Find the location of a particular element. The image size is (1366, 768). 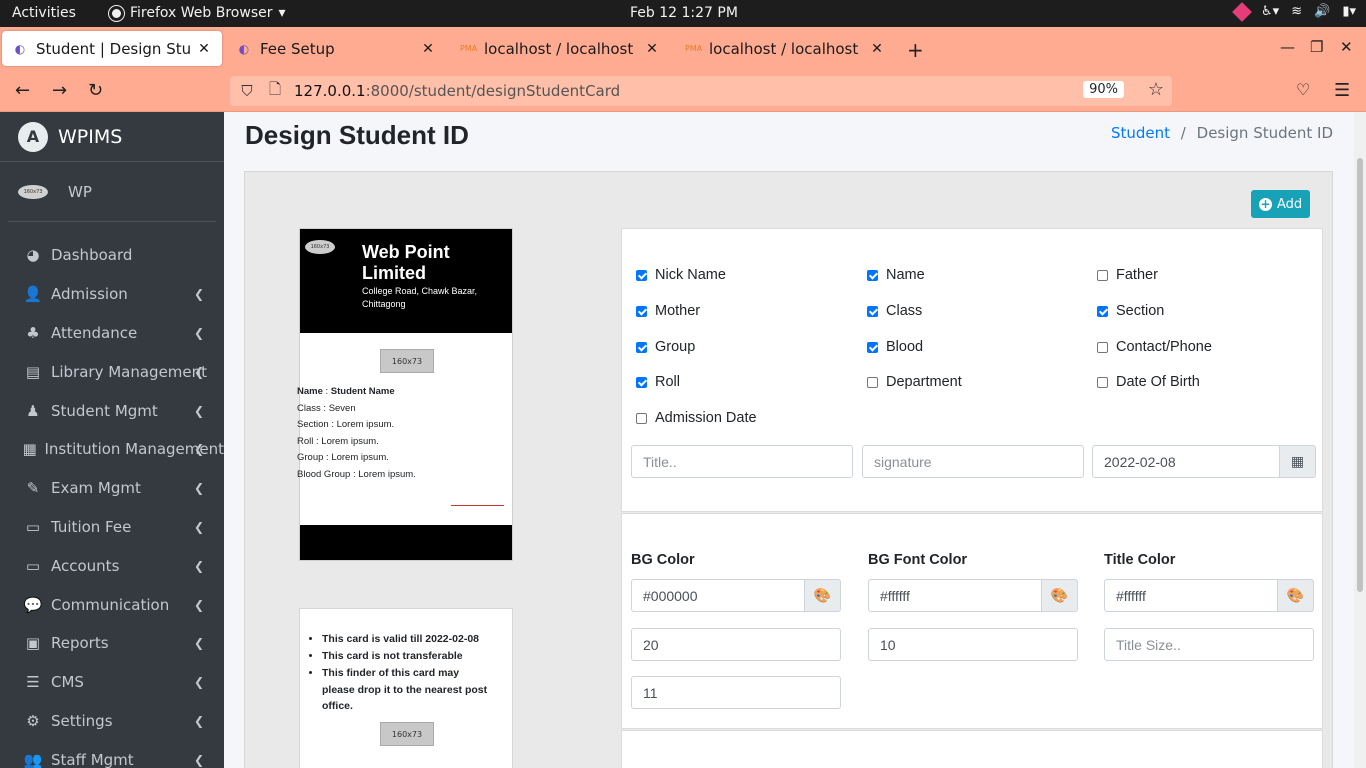

reload-button: ↻ is located at coordinates (95, 90).